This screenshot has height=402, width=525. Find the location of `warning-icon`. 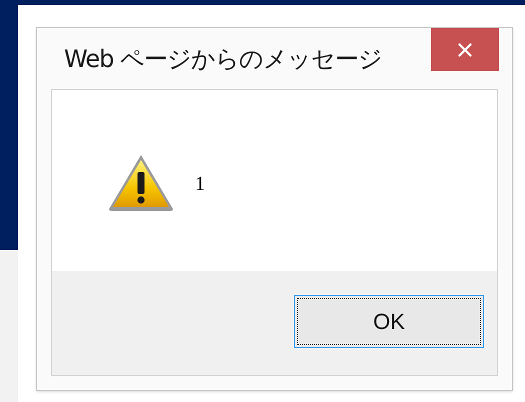

warning-icon is located at coordinates (141, 183).